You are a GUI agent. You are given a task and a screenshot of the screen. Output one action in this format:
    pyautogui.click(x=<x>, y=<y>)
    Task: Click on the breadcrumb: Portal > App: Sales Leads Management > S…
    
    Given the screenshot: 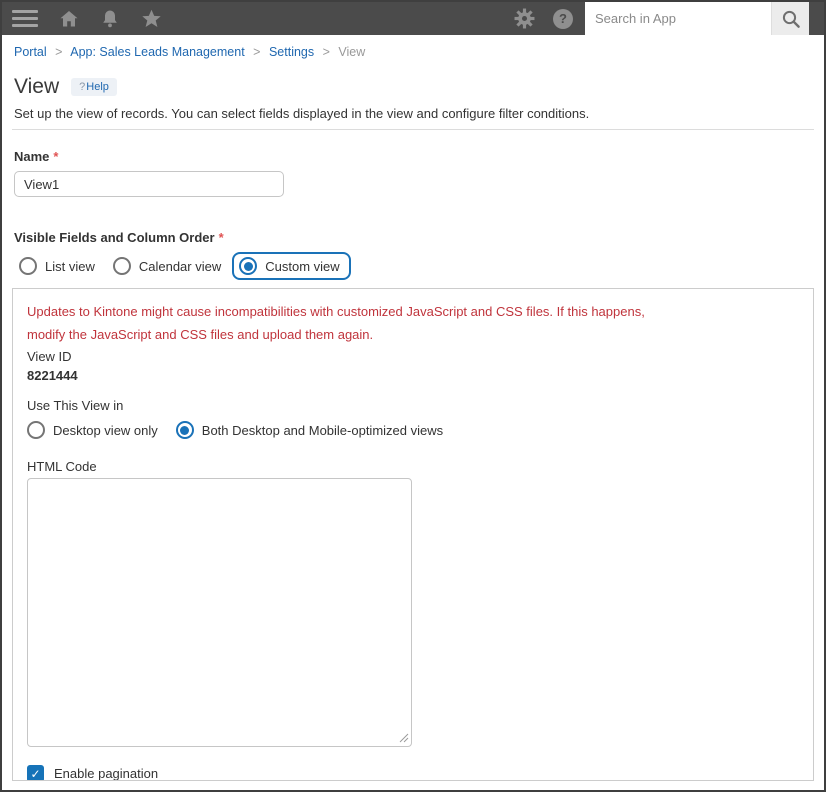 What is the action you would take?
    pyautogui.click(x=419, y=52)
    